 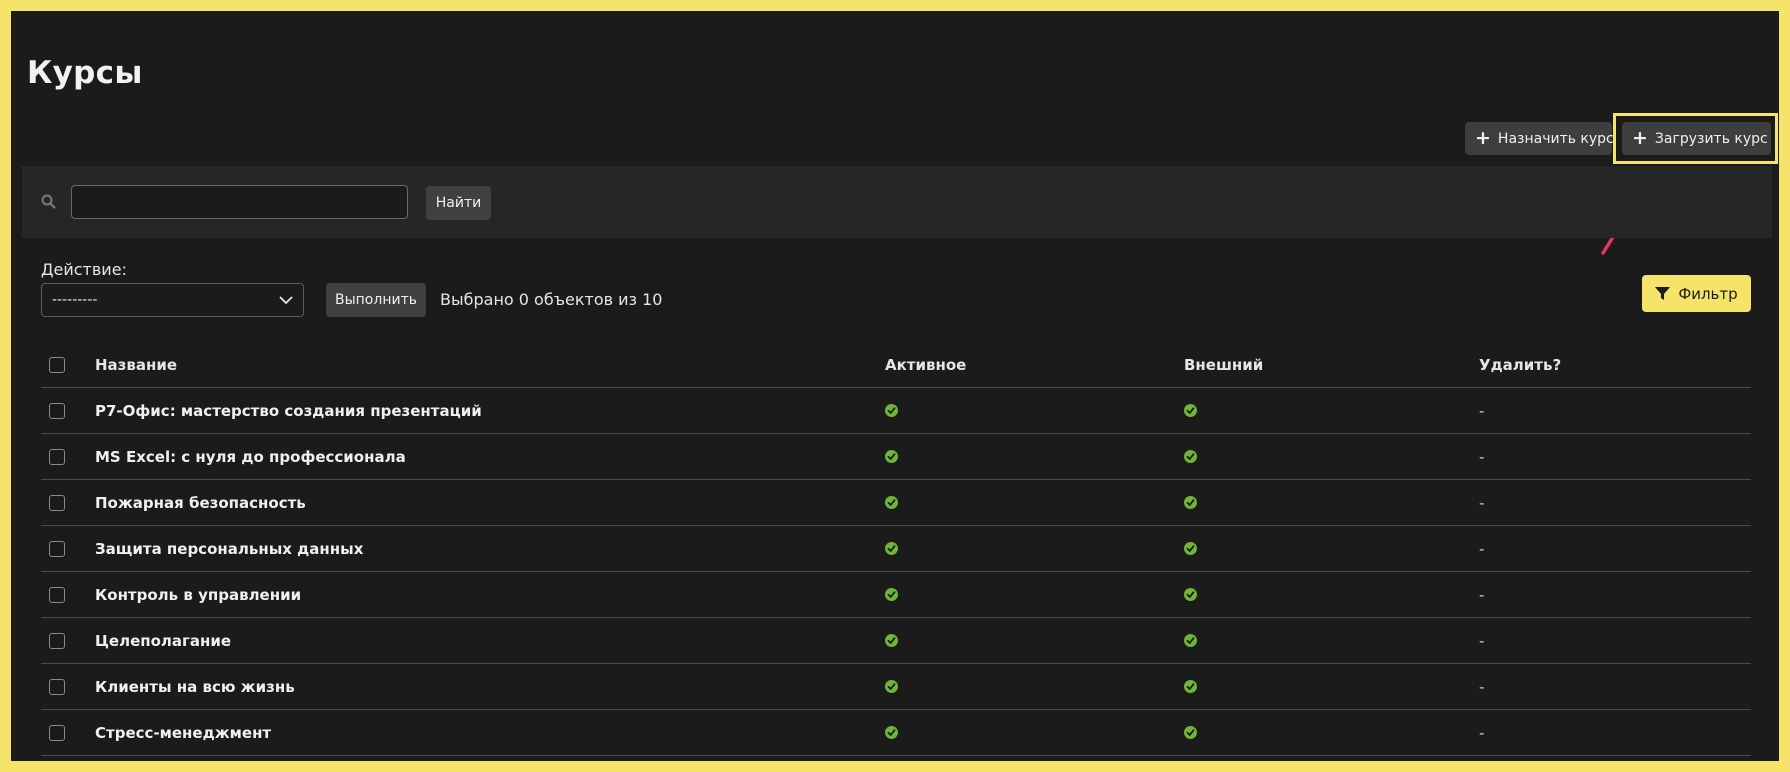 What do you see at coordinates (84, 269) in the screenshot?
I see `action-label: Действие:` at bounding box center [84, 269].